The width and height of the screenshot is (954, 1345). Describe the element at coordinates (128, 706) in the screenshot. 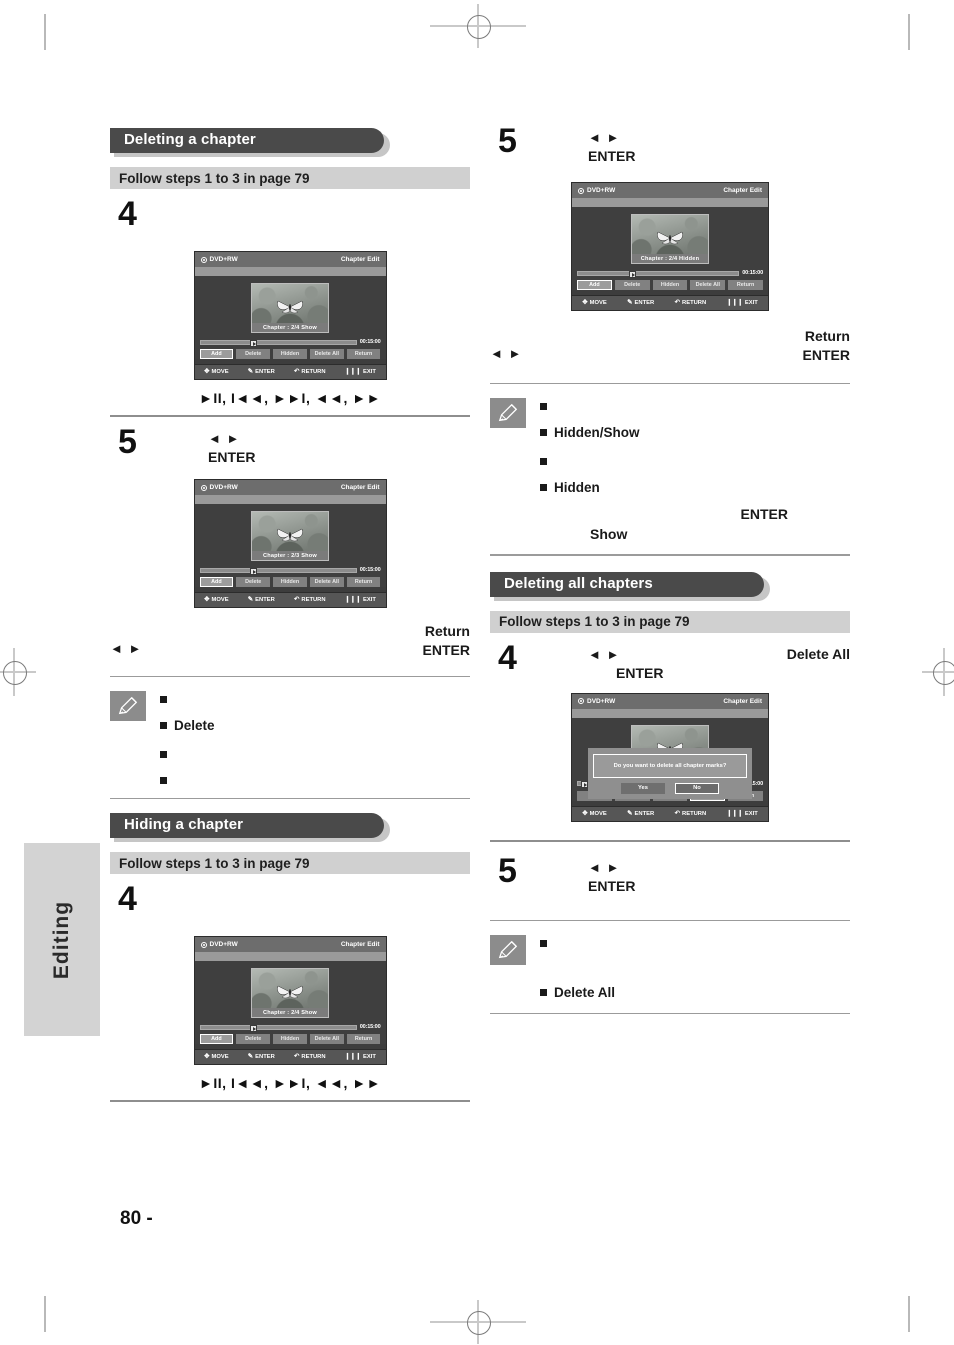

I see `note-pencil-icon` at that location.